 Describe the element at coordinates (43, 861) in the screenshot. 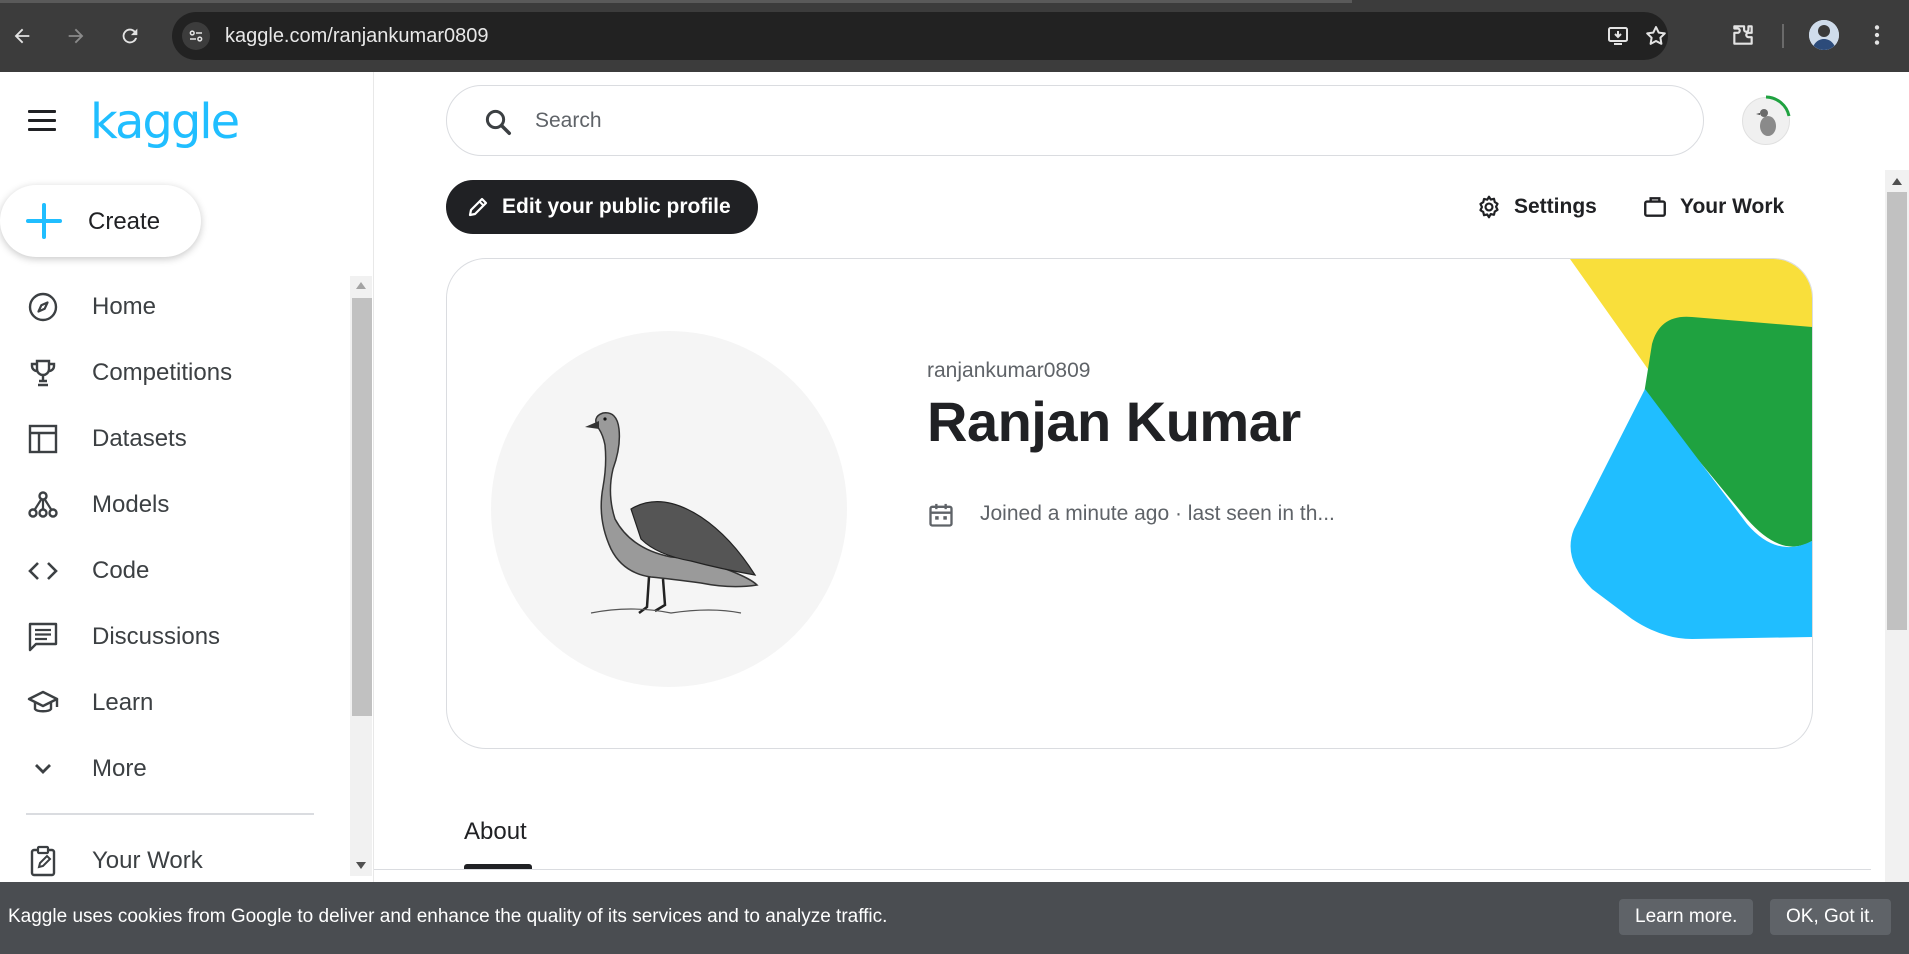

I see `clipboard-icon` at that location.